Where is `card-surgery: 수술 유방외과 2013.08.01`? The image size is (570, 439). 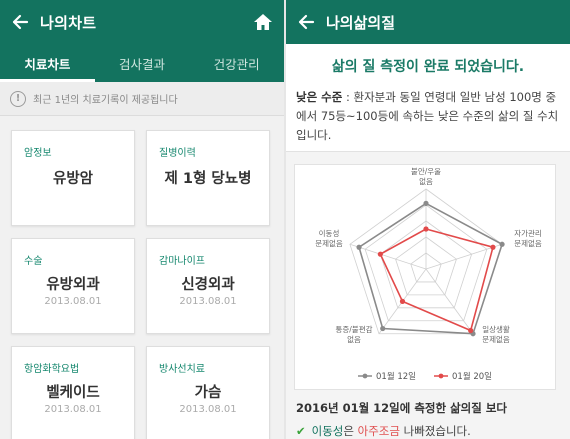
card-surgery: 수술 유방외과 2013.08.01 is located at coordinates (73, 286).